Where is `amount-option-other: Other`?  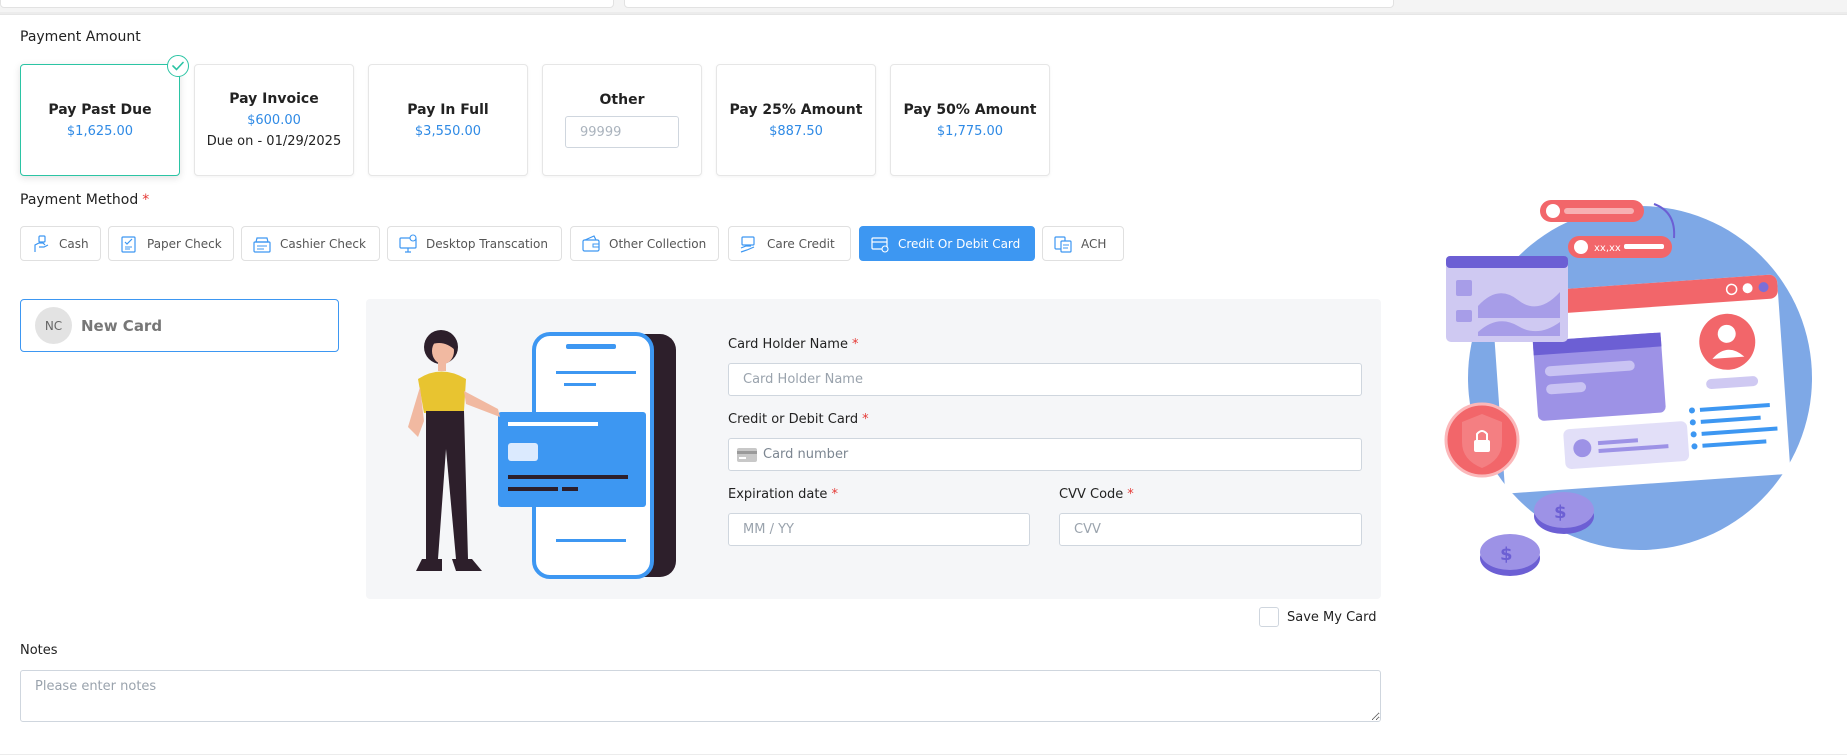 amount-option-other: Other is located at coordinates (622, 120).